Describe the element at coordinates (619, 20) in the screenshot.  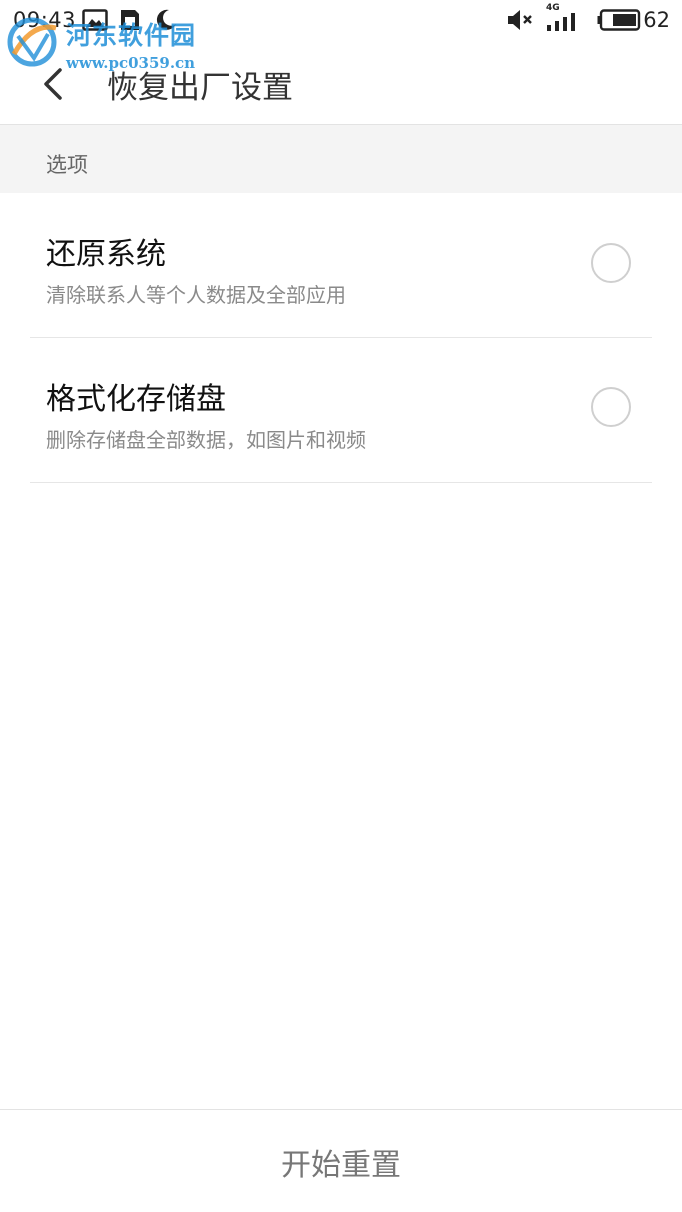
I see `battery-icon` at that location.